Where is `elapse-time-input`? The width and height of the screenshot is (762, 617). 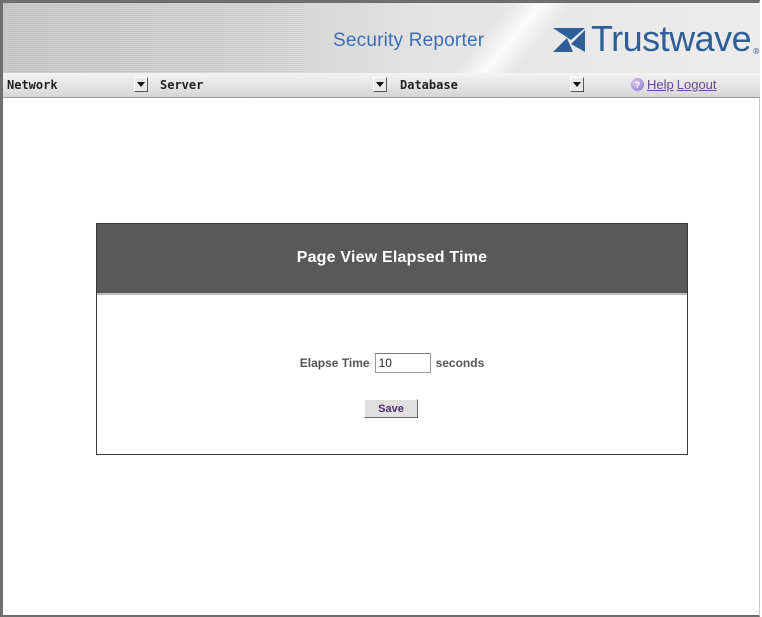
elapse-time-input is located at coordinates (402, 363).